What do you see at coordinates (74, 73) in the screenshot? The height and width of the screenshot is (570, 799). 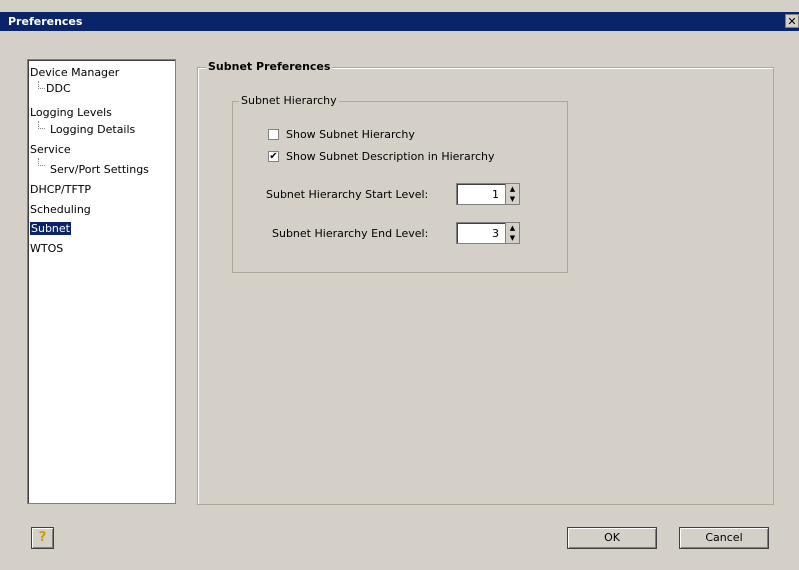 I see `nav-item-device-manager: Device Manager` at bounding box center [74, 73].